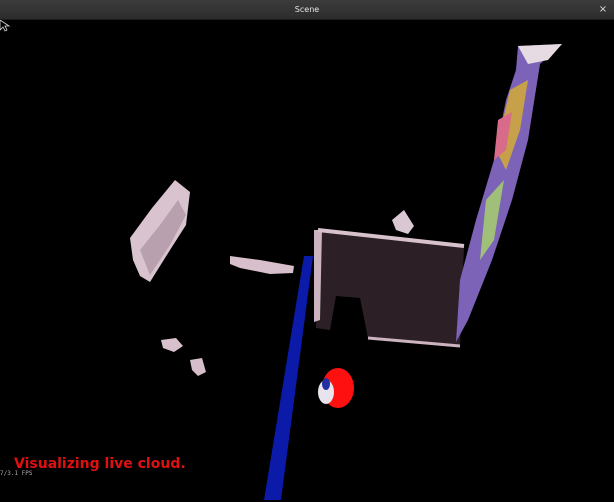 Image resolution: width=614 pixels, height=502 pixels. What do you see at coordinates (172, 345) in the screenshot?
I see `cloud-cluster-small-a` at bounding box center [172, 345].